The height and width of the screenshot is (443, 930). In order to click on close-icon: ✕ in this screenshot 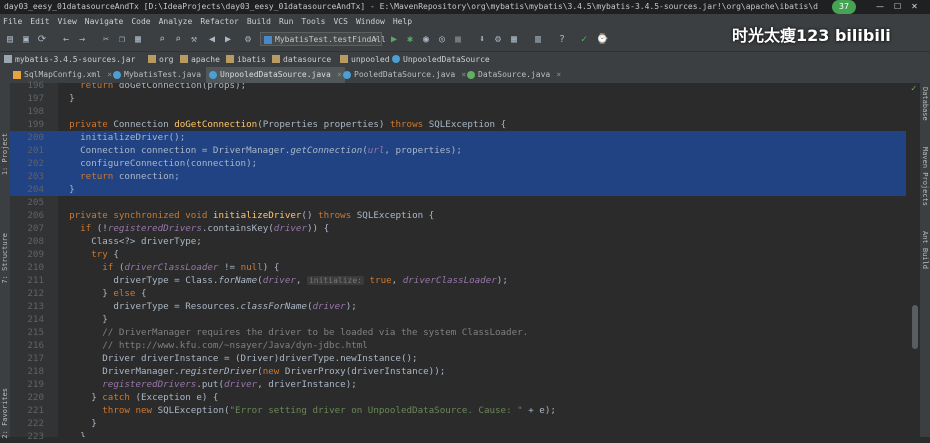, I will do `click(914, 6)`.